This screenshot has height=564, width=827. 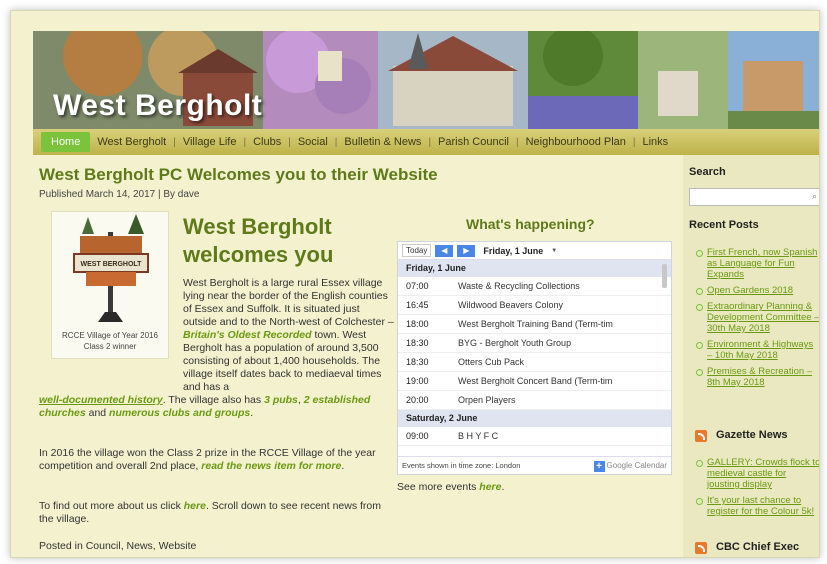 I want to click on google-calendar-button: + Google Calendar, so click(x=630, y=466).